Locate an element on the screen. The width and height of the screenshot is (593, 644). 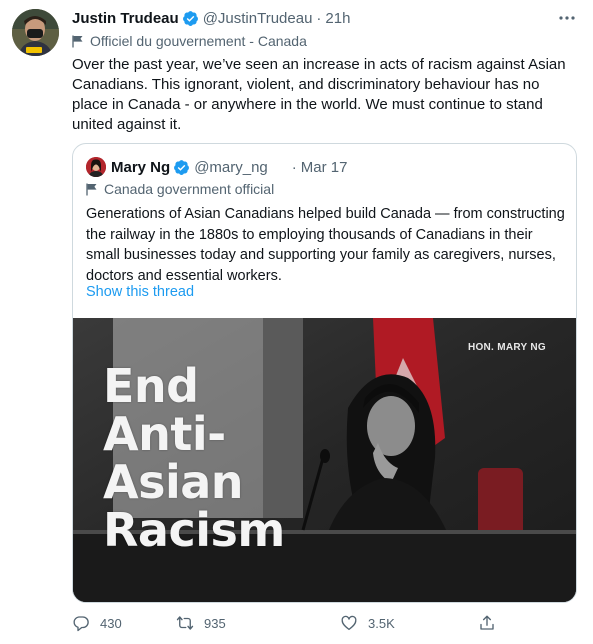
media-caption: HON. MARY NG is located at coordinates (506, 347).